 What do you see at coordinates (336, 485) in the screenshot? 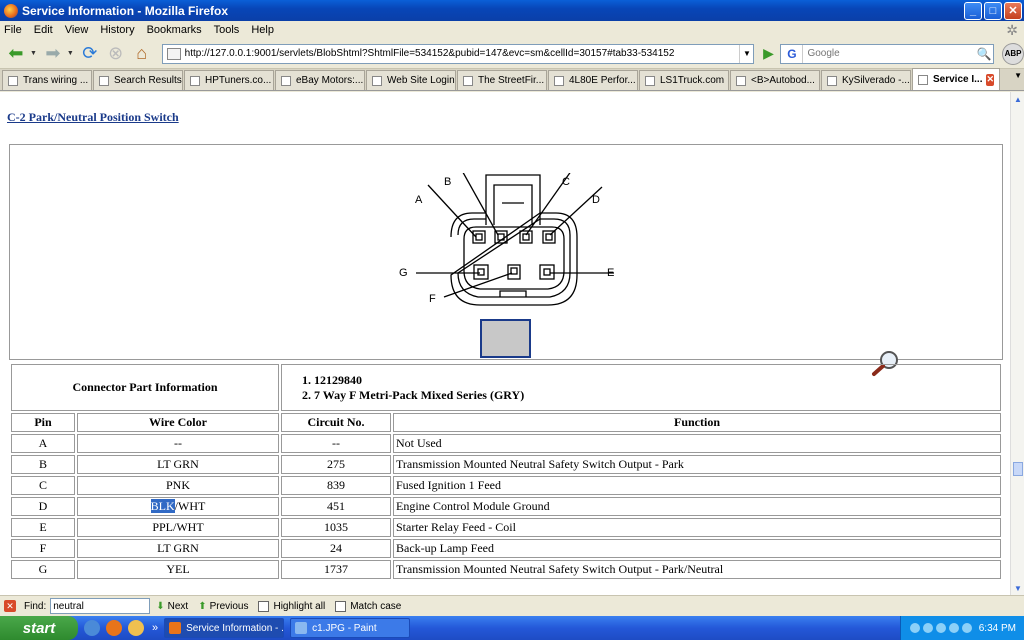
I see `circuit-cell: 839` at bounding box center [336, 485].